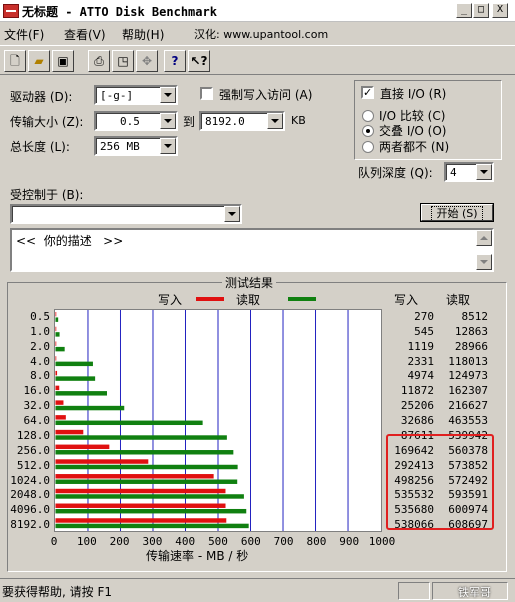  I want to click on legend-read-swatch, so click(302, 299).